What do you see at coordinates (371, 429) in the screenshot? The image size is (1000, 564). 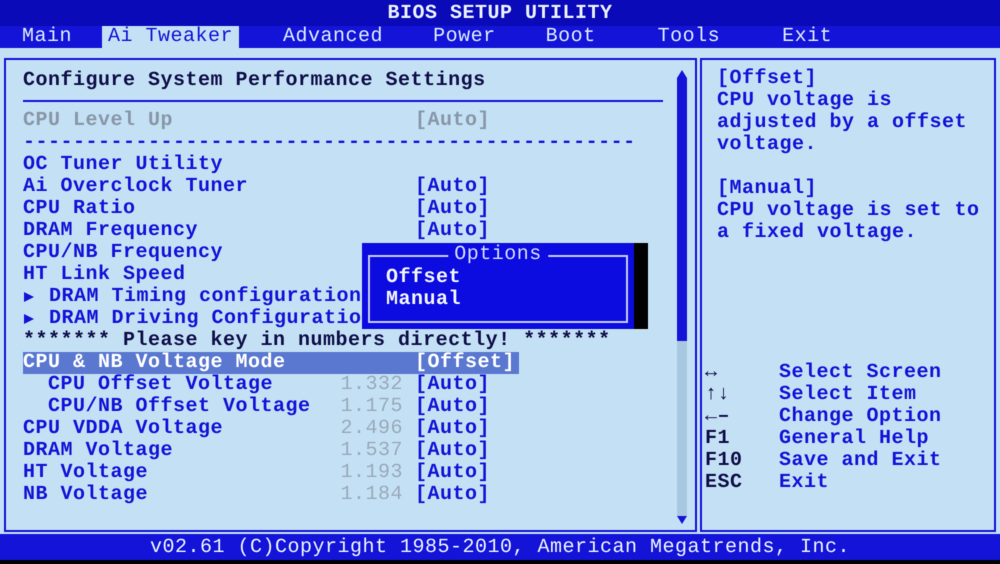 I see `voltage-reading: 2.496` at bounding box center [371, 429].